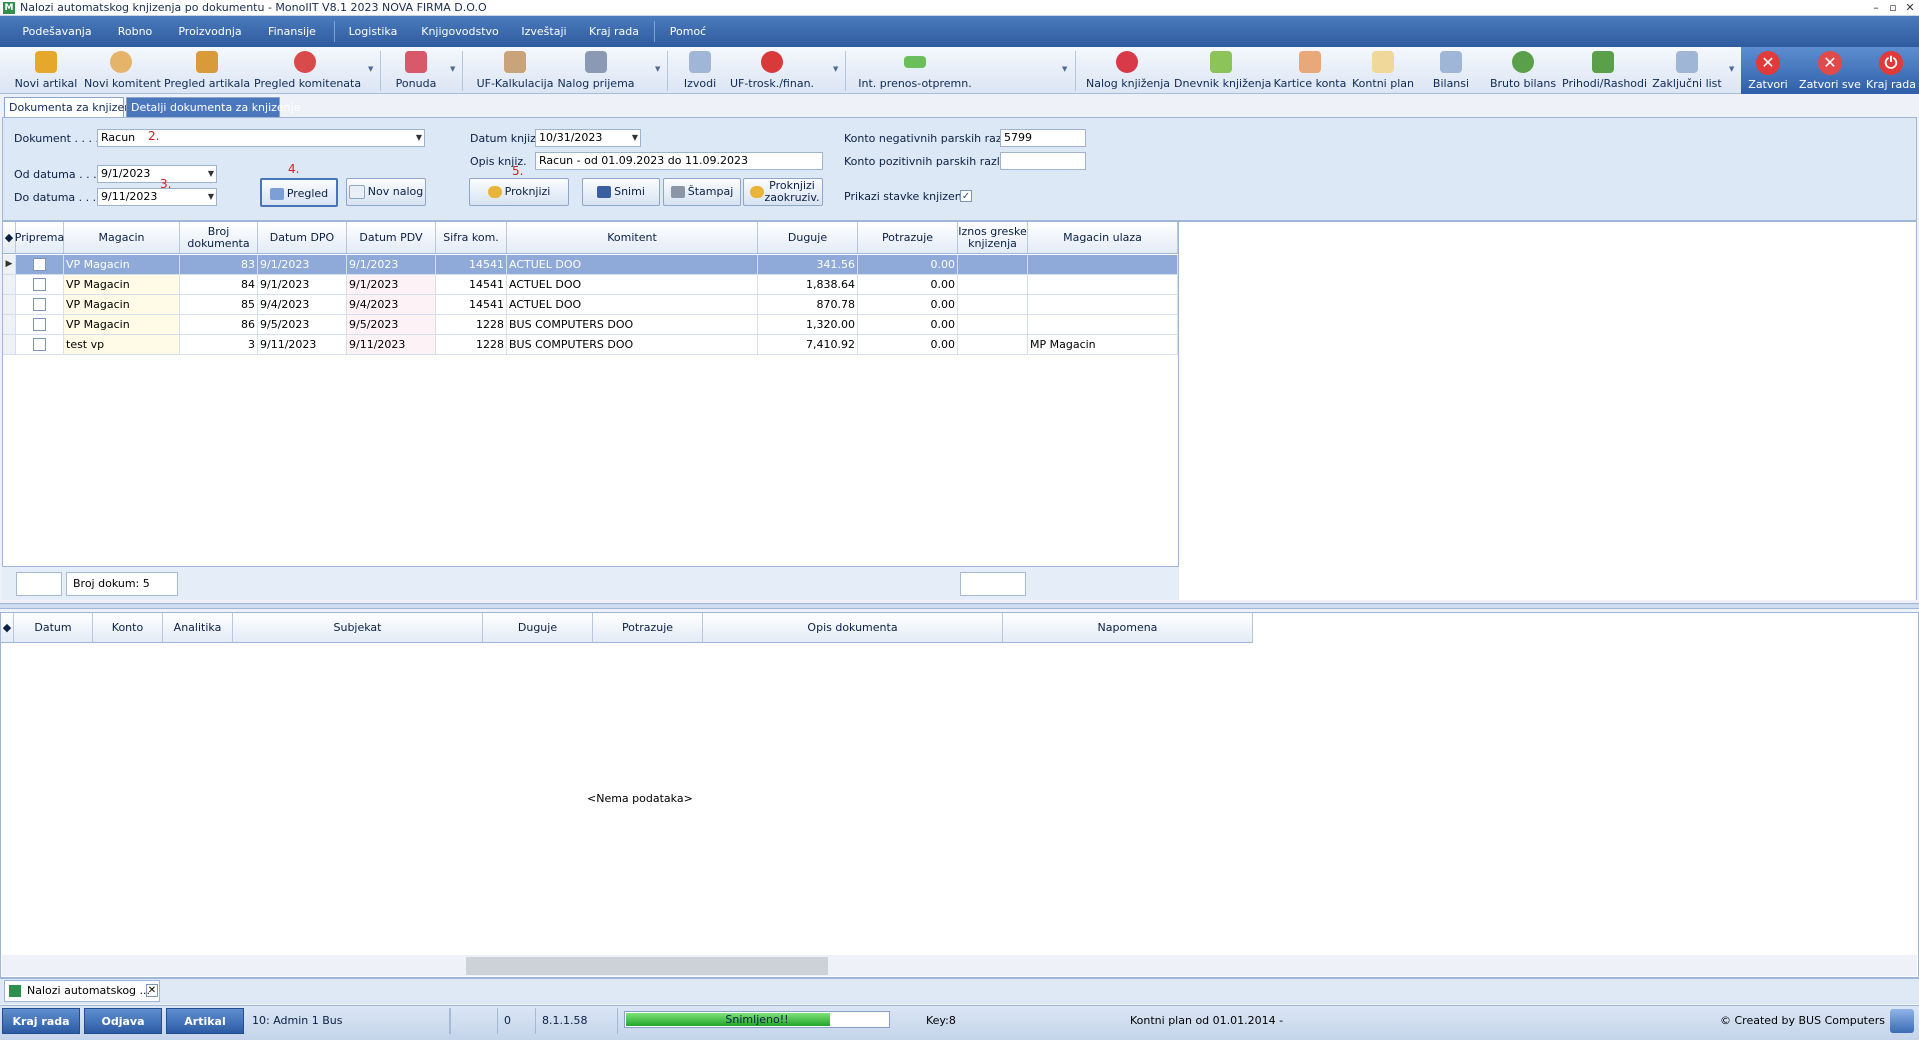 This screenshot has width=1919, height=1040. What do you see at coordinates (46, 70) in the screenshot?
I see `tb-novi-artikal: Novi artikal` at bounding box center [46, 70].